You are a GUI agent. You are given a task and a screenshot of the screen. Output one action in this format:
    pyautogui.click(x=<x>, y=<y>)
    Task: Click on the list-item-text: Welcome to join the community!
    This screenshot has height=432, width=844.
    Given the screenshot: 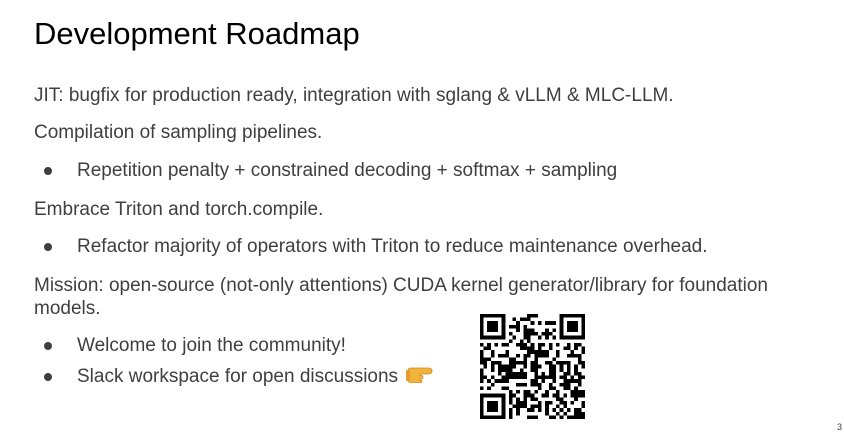 What is the action you would take?
    pyautogui.click(x=211, y=345)
    